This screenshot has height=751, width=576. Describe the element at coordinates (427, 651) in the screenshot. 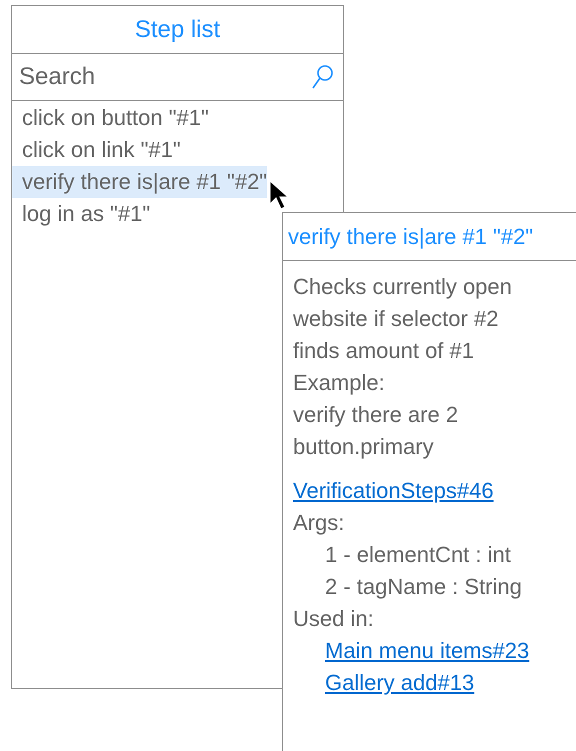

I see `usage-link: Main menu items#23` at that location.